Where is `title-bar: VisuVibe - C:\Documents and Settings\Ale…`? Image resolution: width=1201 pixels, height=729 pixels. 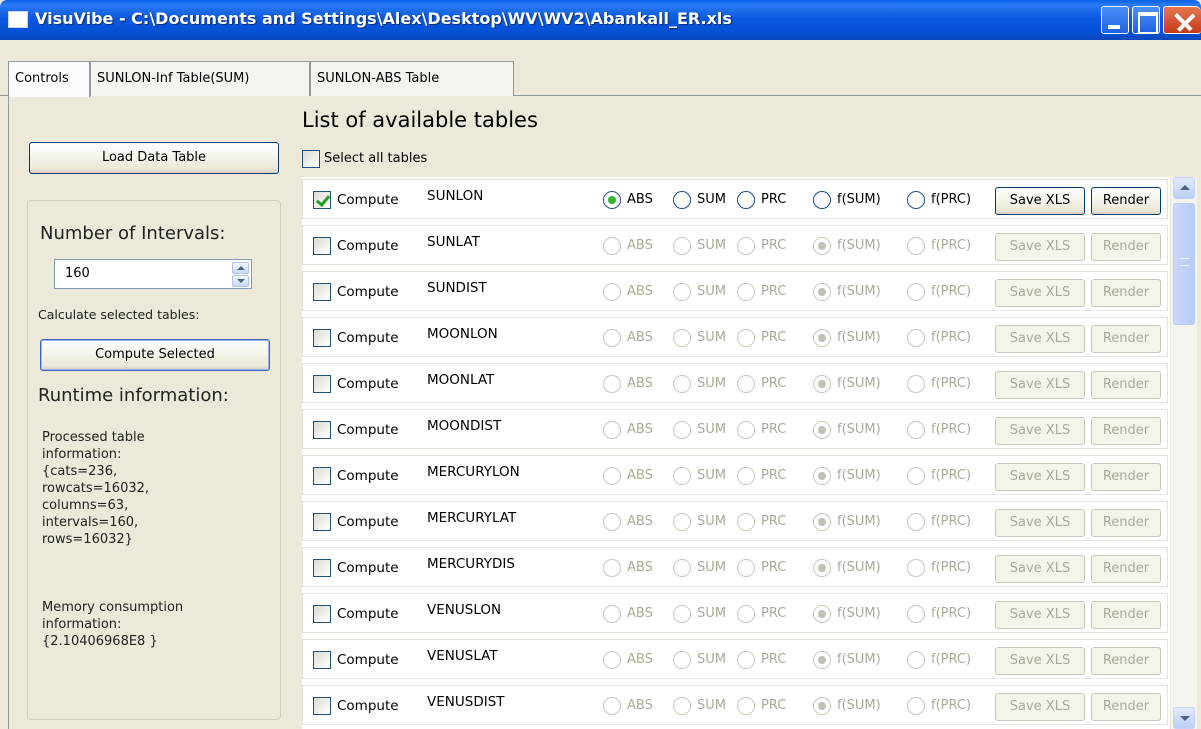 title-bar: VisuVibe - C:\Documents and Settings\Ale… is located at coordinates (600, 20).